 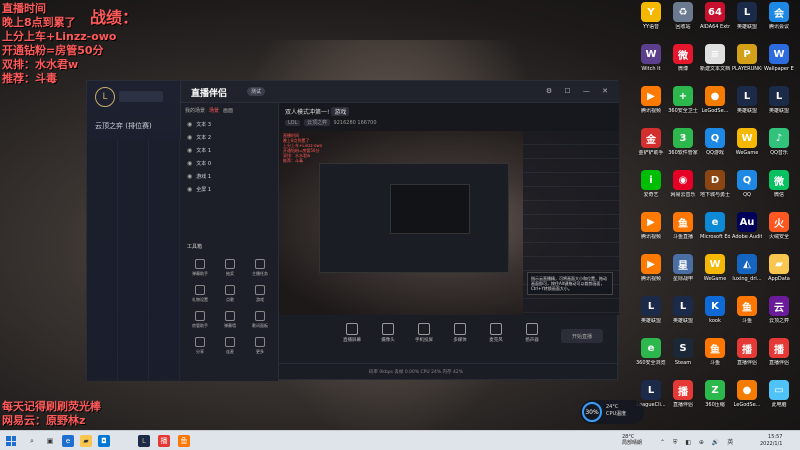 What do you see at coordinates (230, 346) in the screenshot?
I see `tool-button: 连麦` at bounding box center [230, 346].